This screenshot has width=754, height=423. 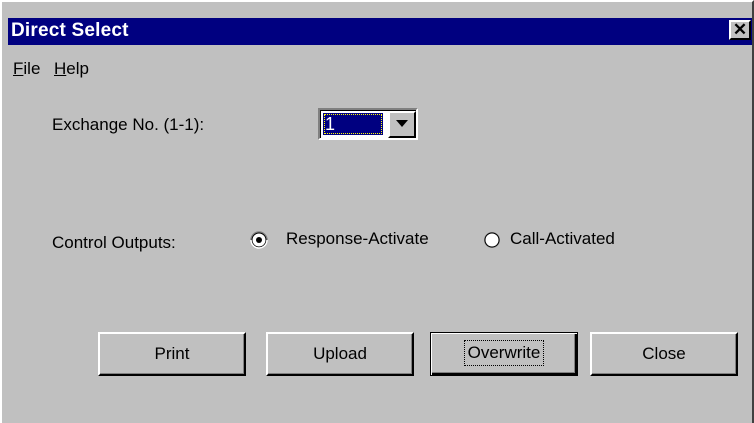 What do you see at coordinates (380, 67) in the screenshot?
I see `menu-bar: File Help` at bounding box center [380, 67].